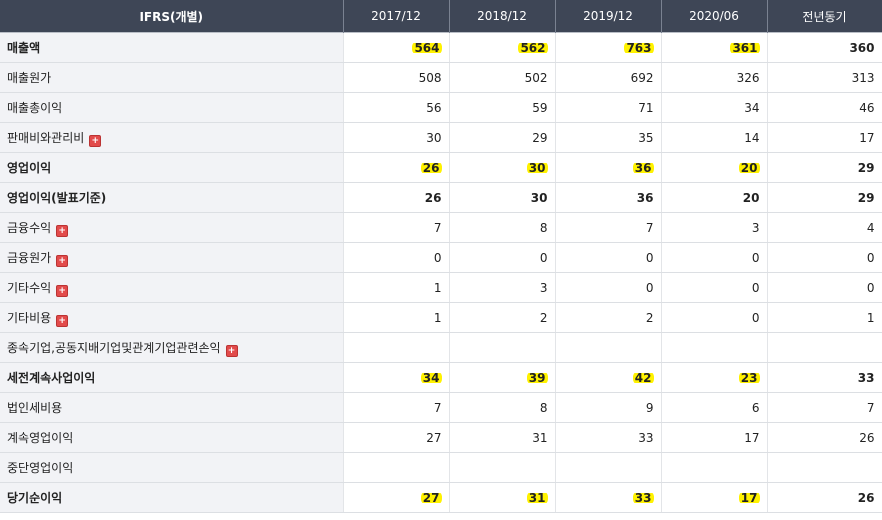 The image size is (882, 520). What do you see at coordinates (172, 137) in the screenshot?
I see `row-label: 판매비와관리비 +` at bounding box center [172, 137].